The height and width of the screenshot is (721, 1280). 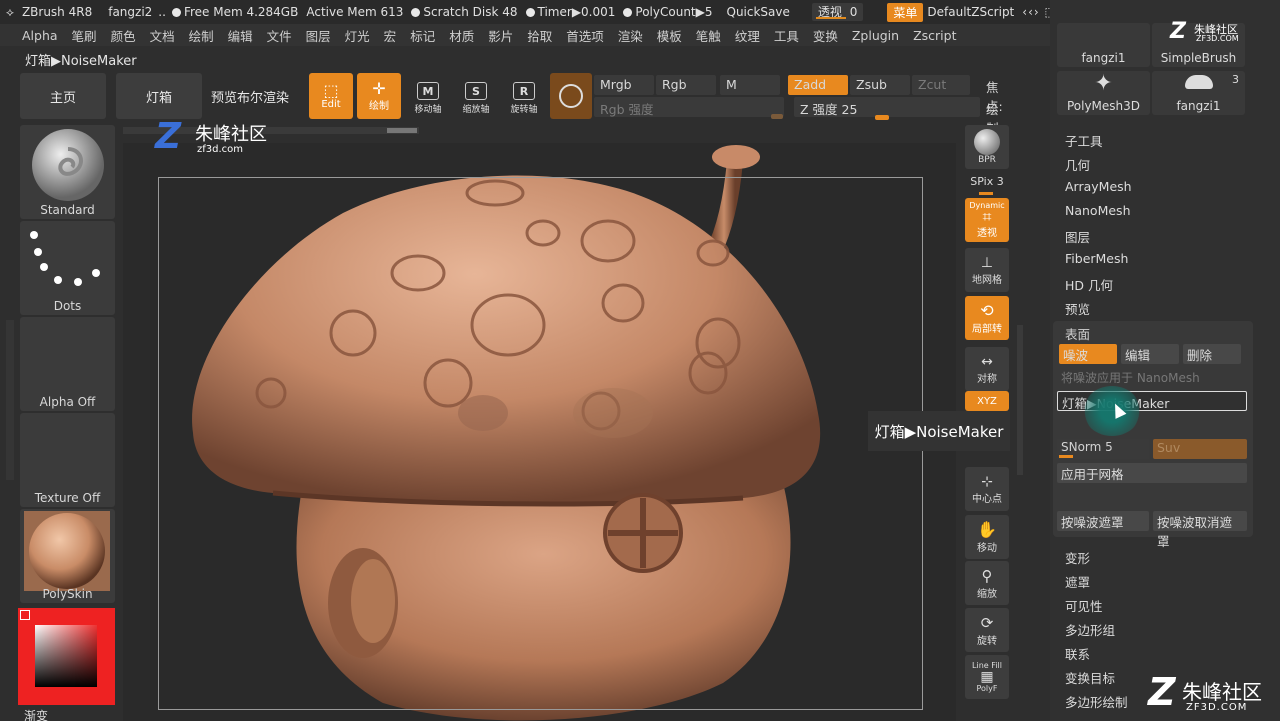 I want to click on perspective-slider: 透视 0, so click(x=837, y=12).